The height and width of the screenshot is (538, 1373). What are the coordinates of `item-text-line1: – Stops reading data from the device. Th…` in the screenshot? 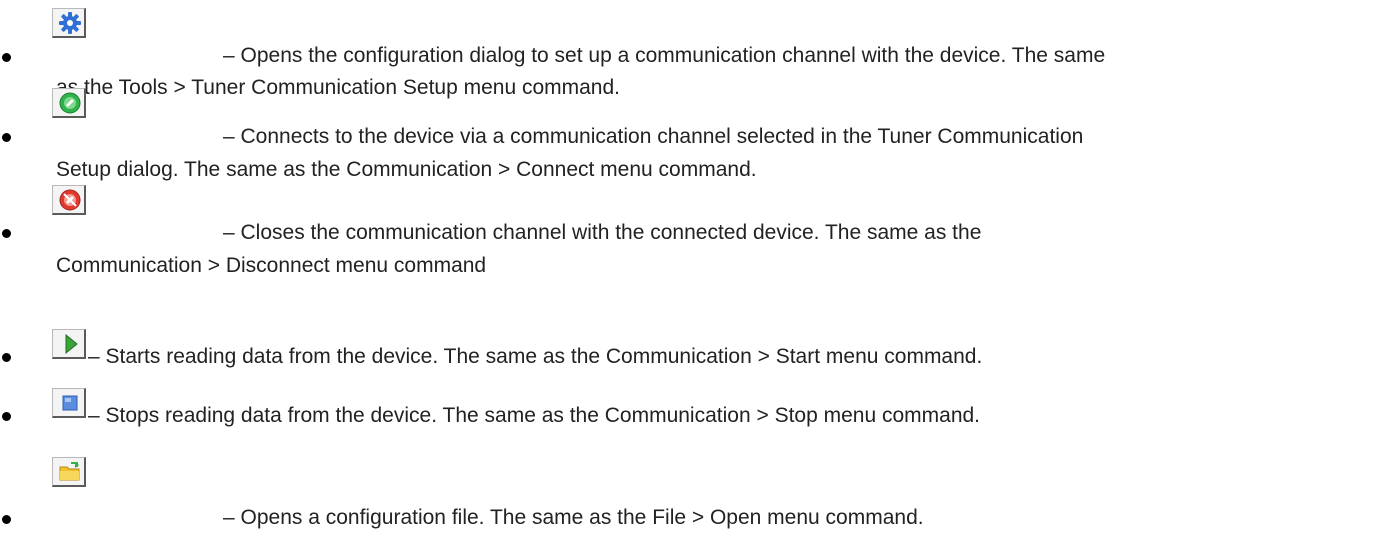 It's located at (534, 415).